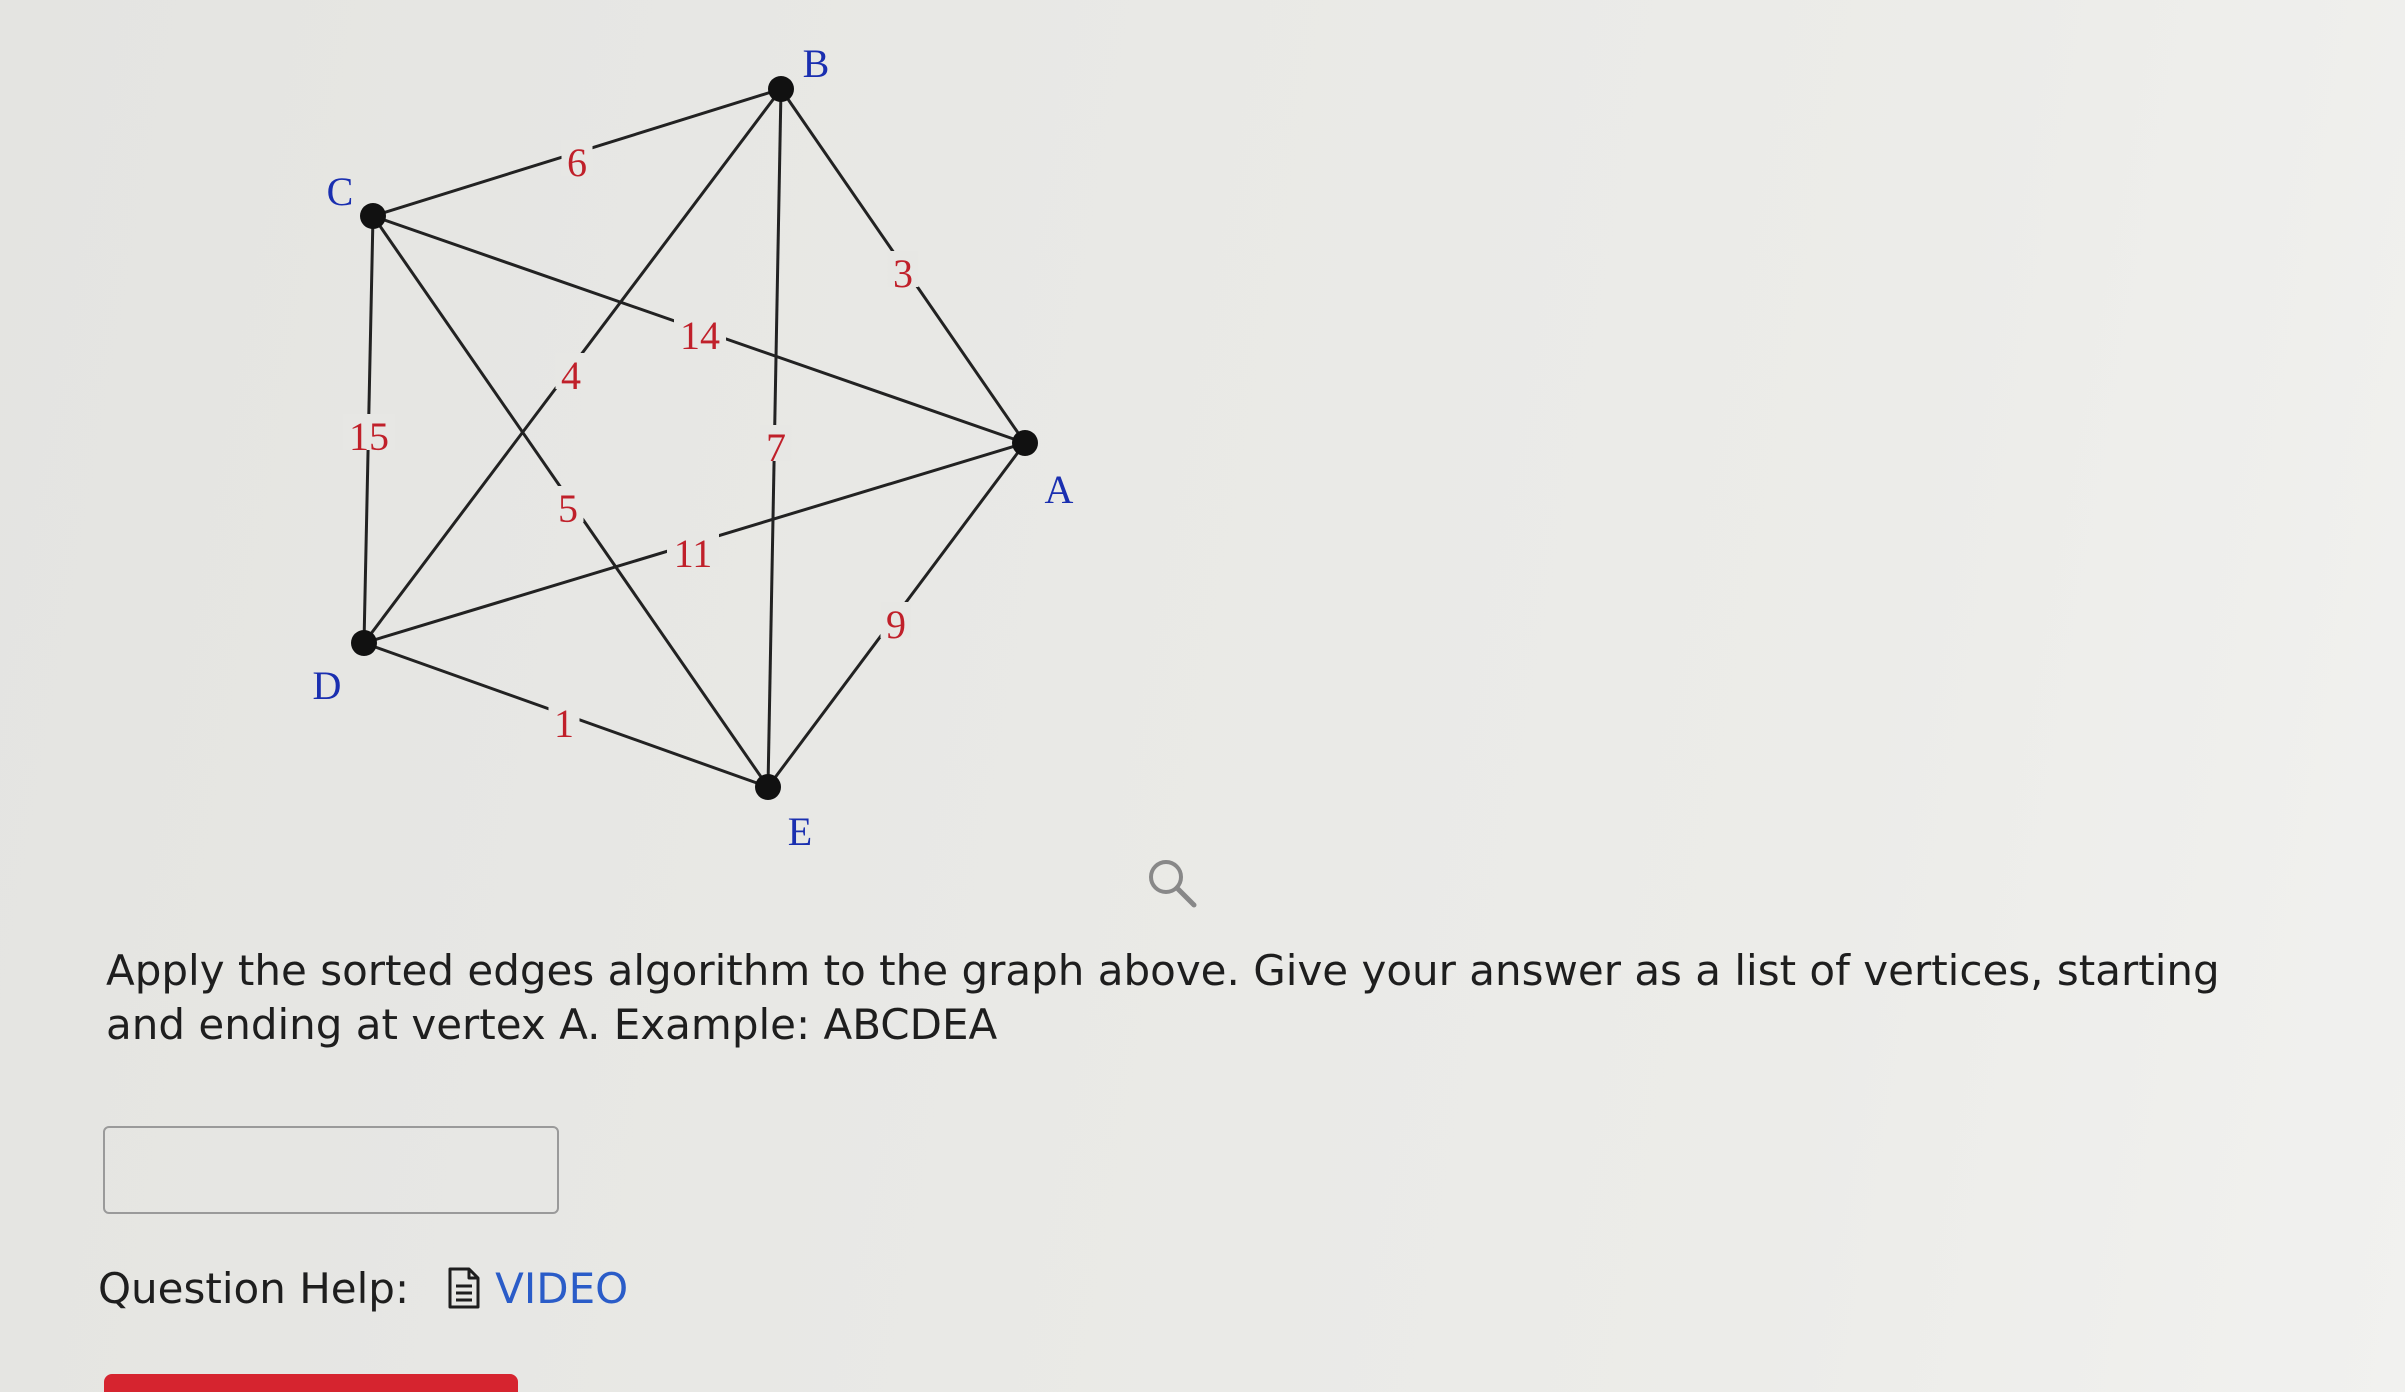  What do you see at coordinates (562, 1288) in the screenshot?
I see `video-link-label: VIDEO` at bounding box center [562, 1288].